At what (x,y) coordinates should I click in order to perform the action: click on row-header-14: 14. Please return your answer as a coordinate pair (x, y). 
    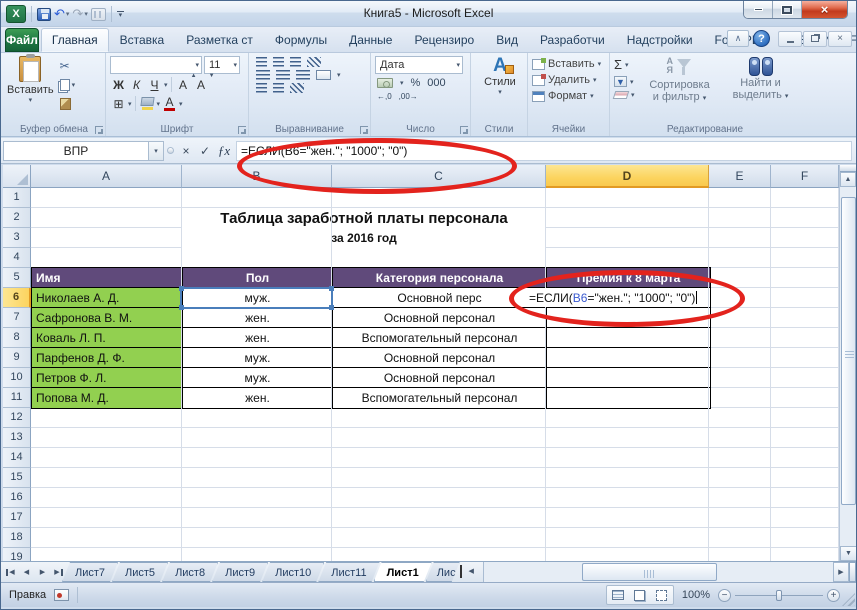
    Looking at the image, I should click on (17, 458).